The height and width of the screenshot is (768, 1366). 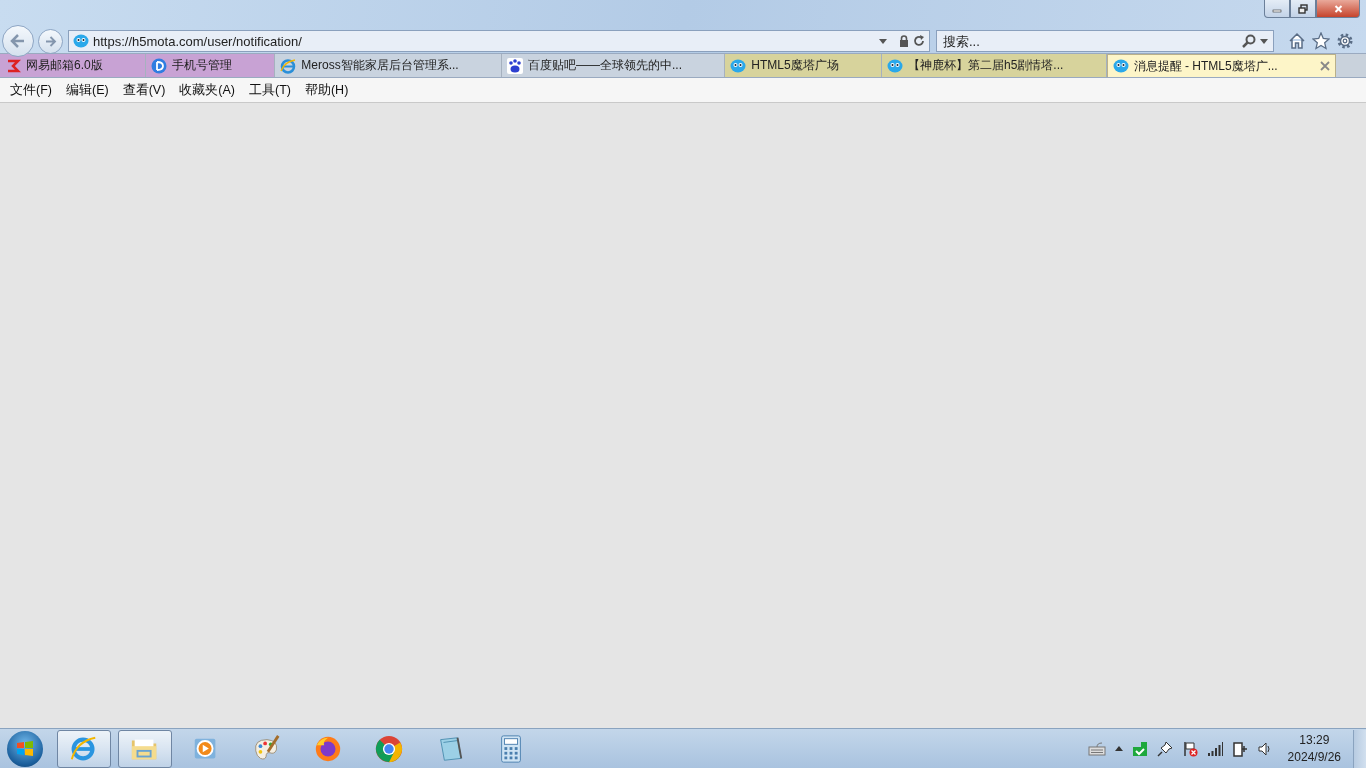 What do you see at coordinates (1239, 748) in the screenshot?
I see `power-plug-icon` at bounding box center [1239, 748].